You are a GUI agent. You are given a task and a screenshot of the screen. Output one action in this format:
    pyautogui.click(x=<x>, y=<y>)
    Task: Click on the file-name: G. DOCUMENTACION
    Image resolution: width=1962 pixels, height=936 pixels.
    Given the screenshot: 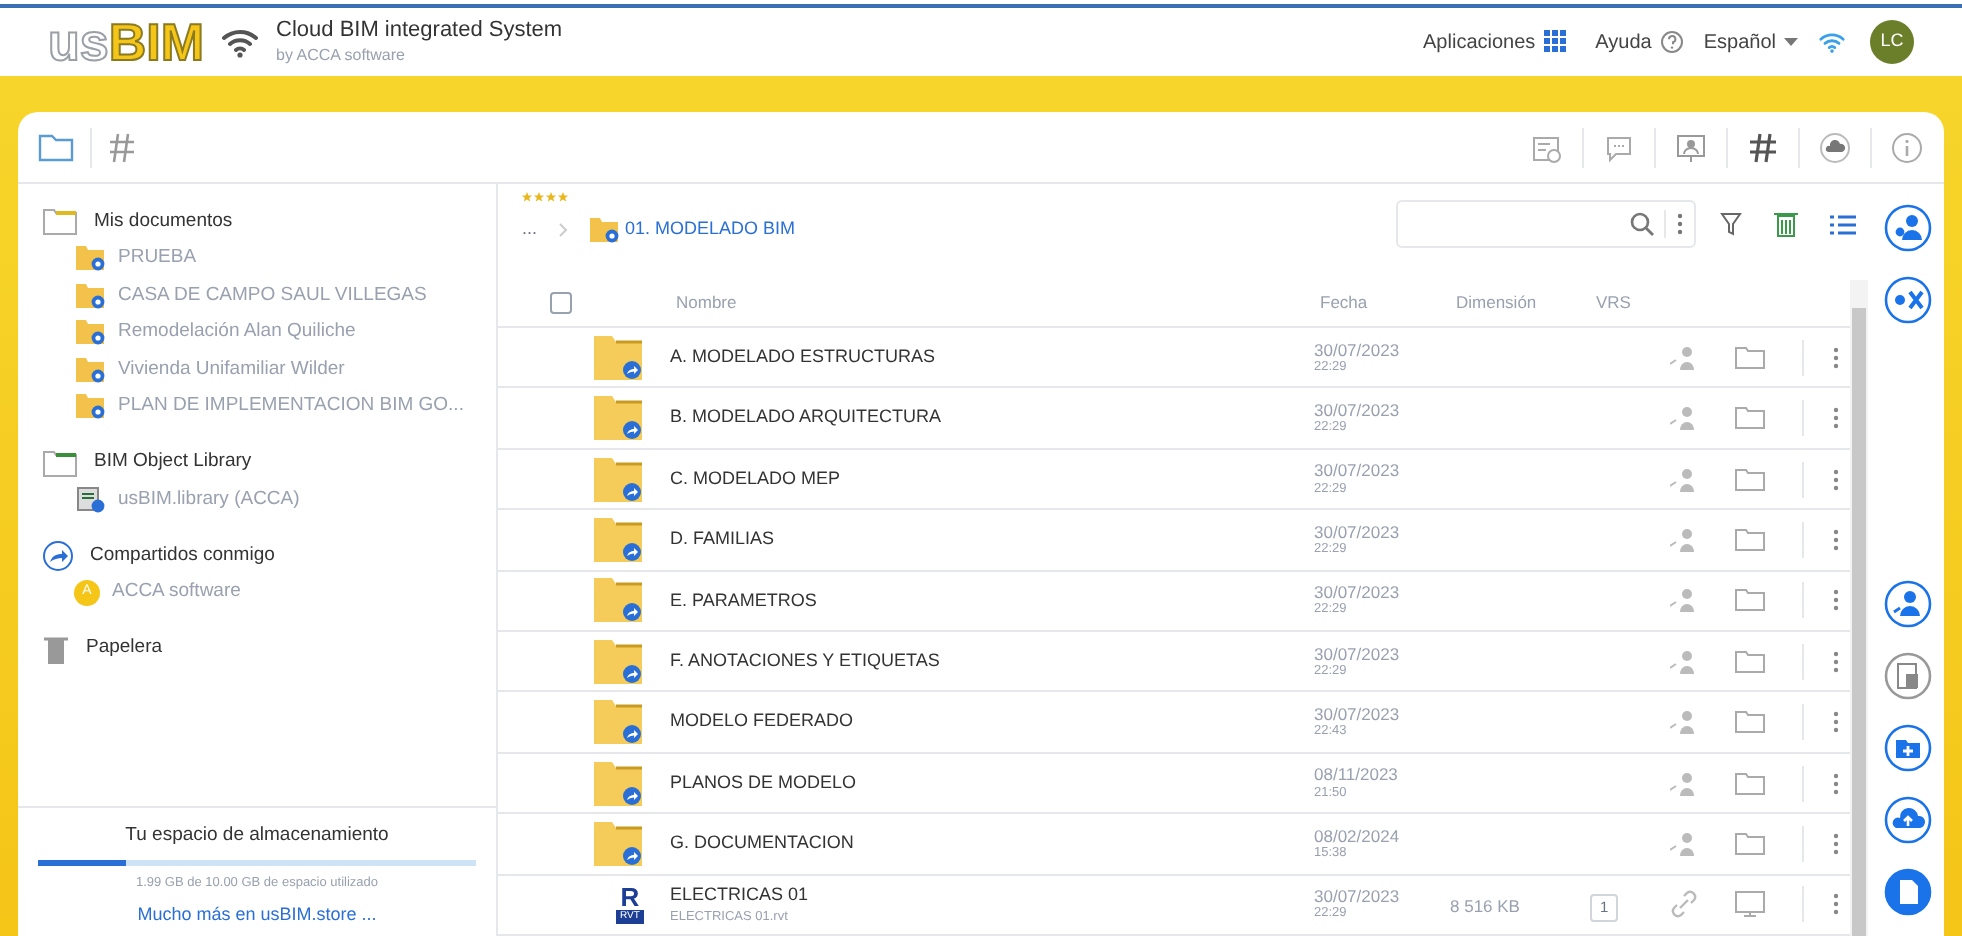 What is the action you would take?
    pyautogui.click(x=992, y=844)
    